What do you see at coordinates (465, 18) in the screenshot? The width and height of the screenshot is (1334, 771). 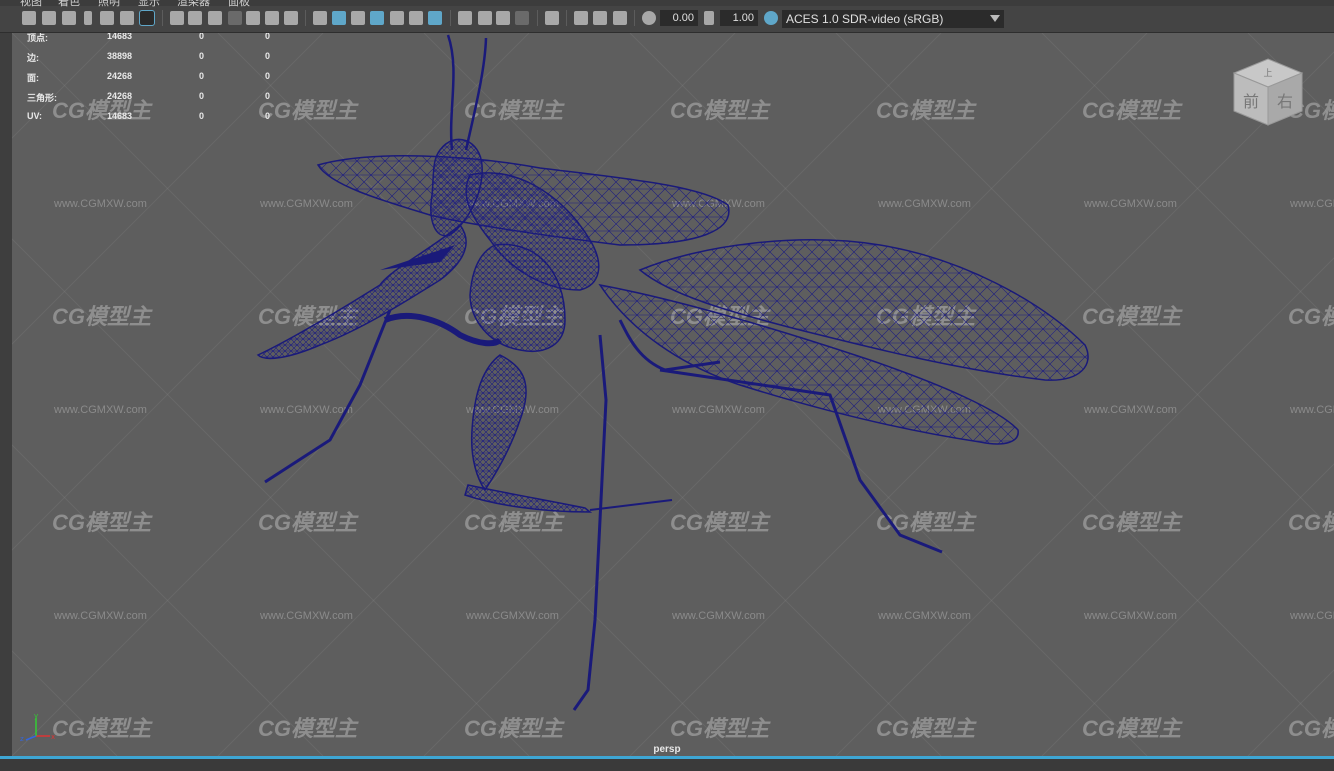 I see `ambient-occlusion-icon` at bounding box center [465, 18].